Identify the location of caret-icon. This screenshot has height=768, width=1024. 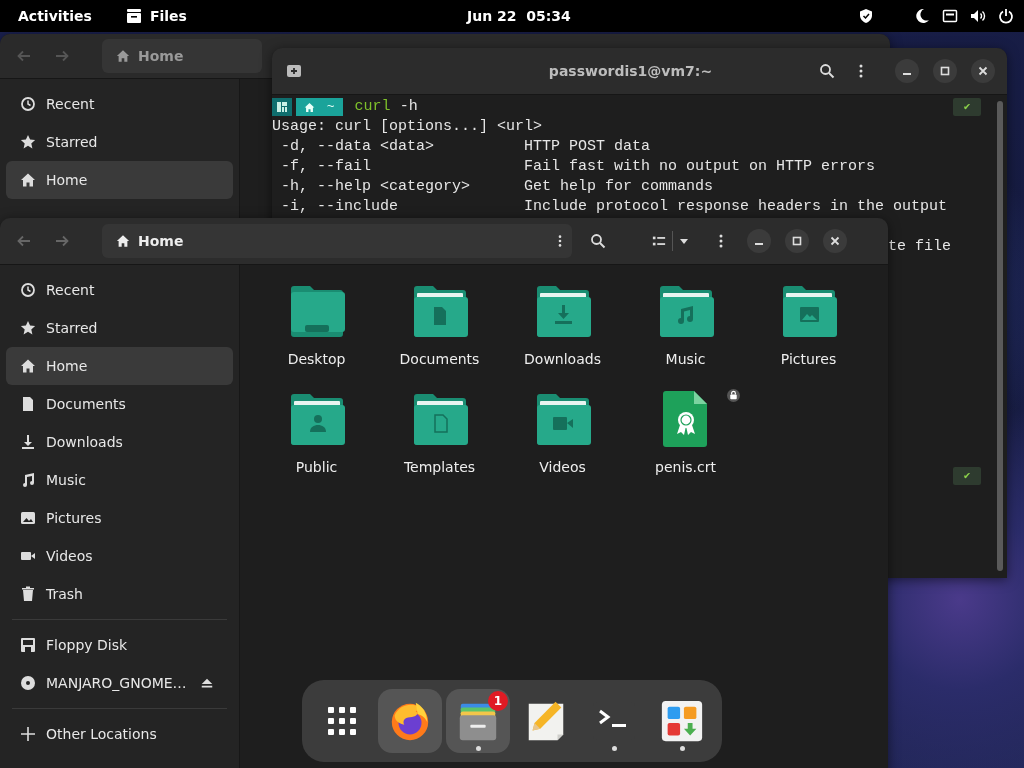
(684, 241).